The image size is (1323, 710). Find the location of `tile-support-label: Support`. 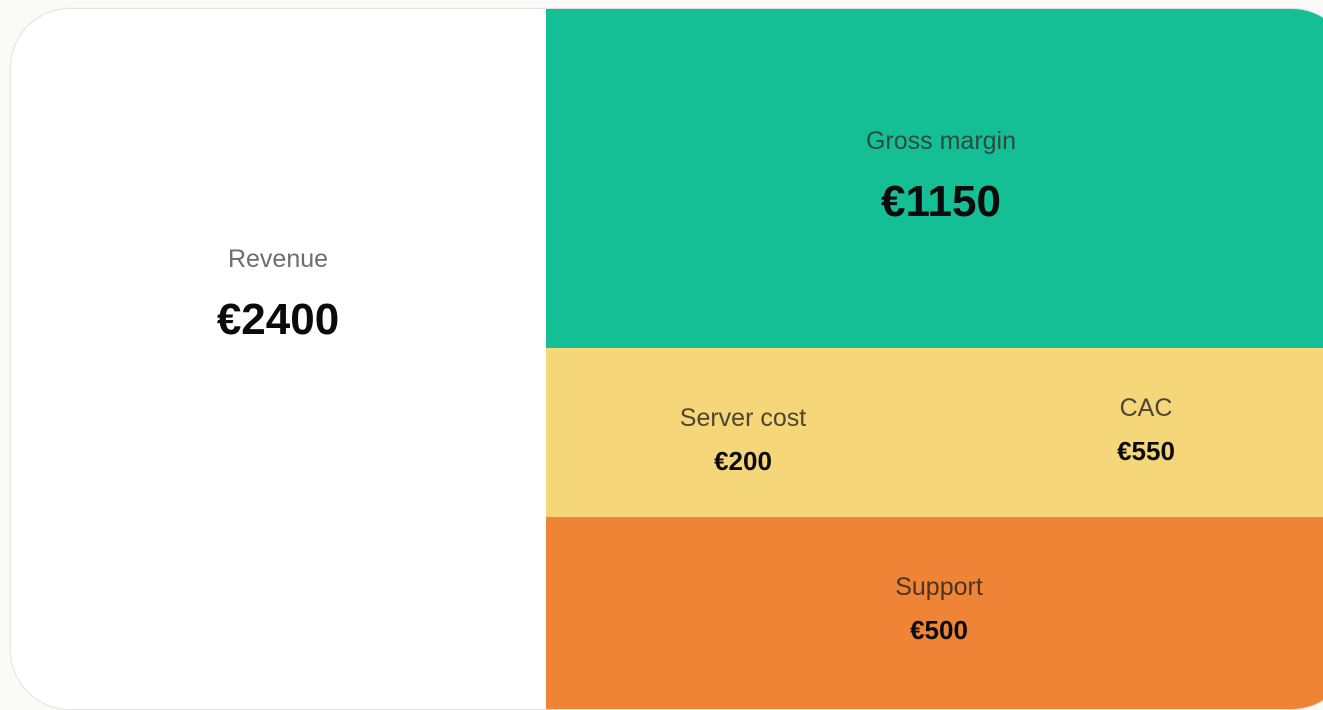

tile-support-label: Support is located at coordinates (939, 587).